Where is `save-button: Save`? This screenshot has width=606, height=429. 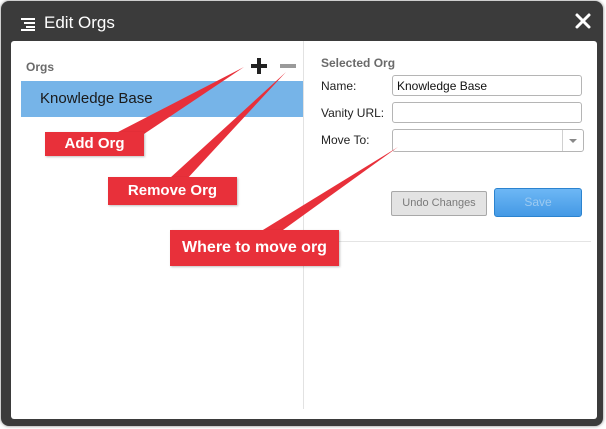 save-button: Save is located at coordinates (538, 202).